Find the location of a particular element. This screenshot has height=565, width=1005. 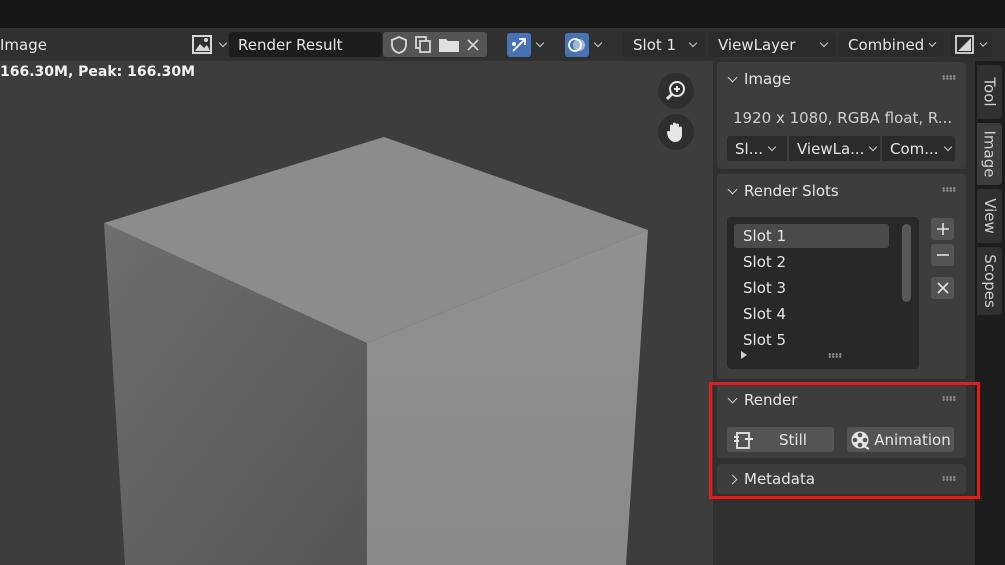

tab-view: View is located at coordinates (989, 216).